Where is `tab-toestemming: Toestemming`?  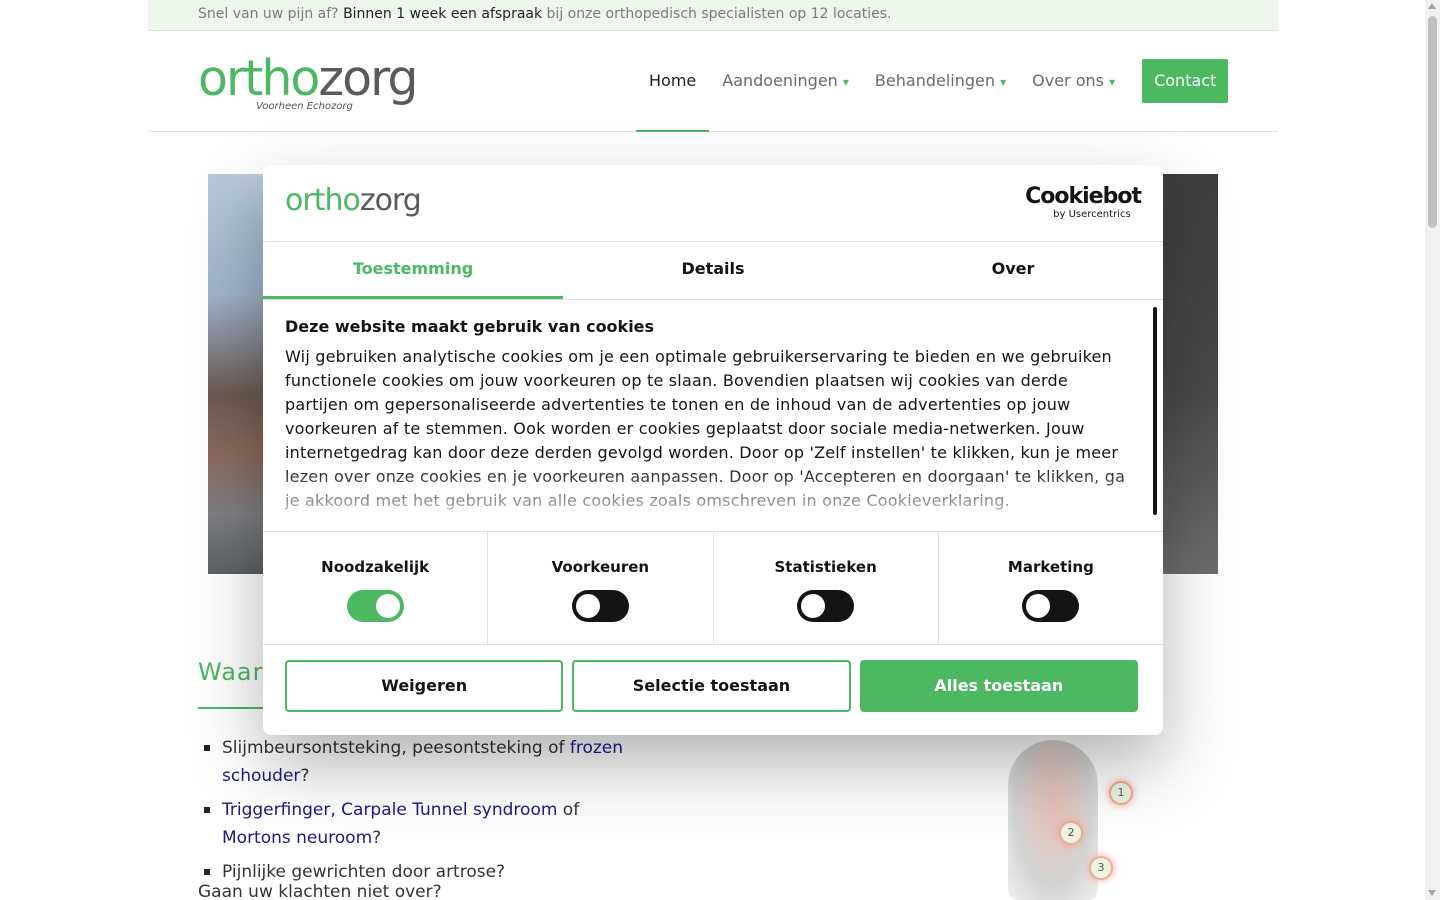 tab-toestemming: Toestemming is located at coordinates (413, 270).